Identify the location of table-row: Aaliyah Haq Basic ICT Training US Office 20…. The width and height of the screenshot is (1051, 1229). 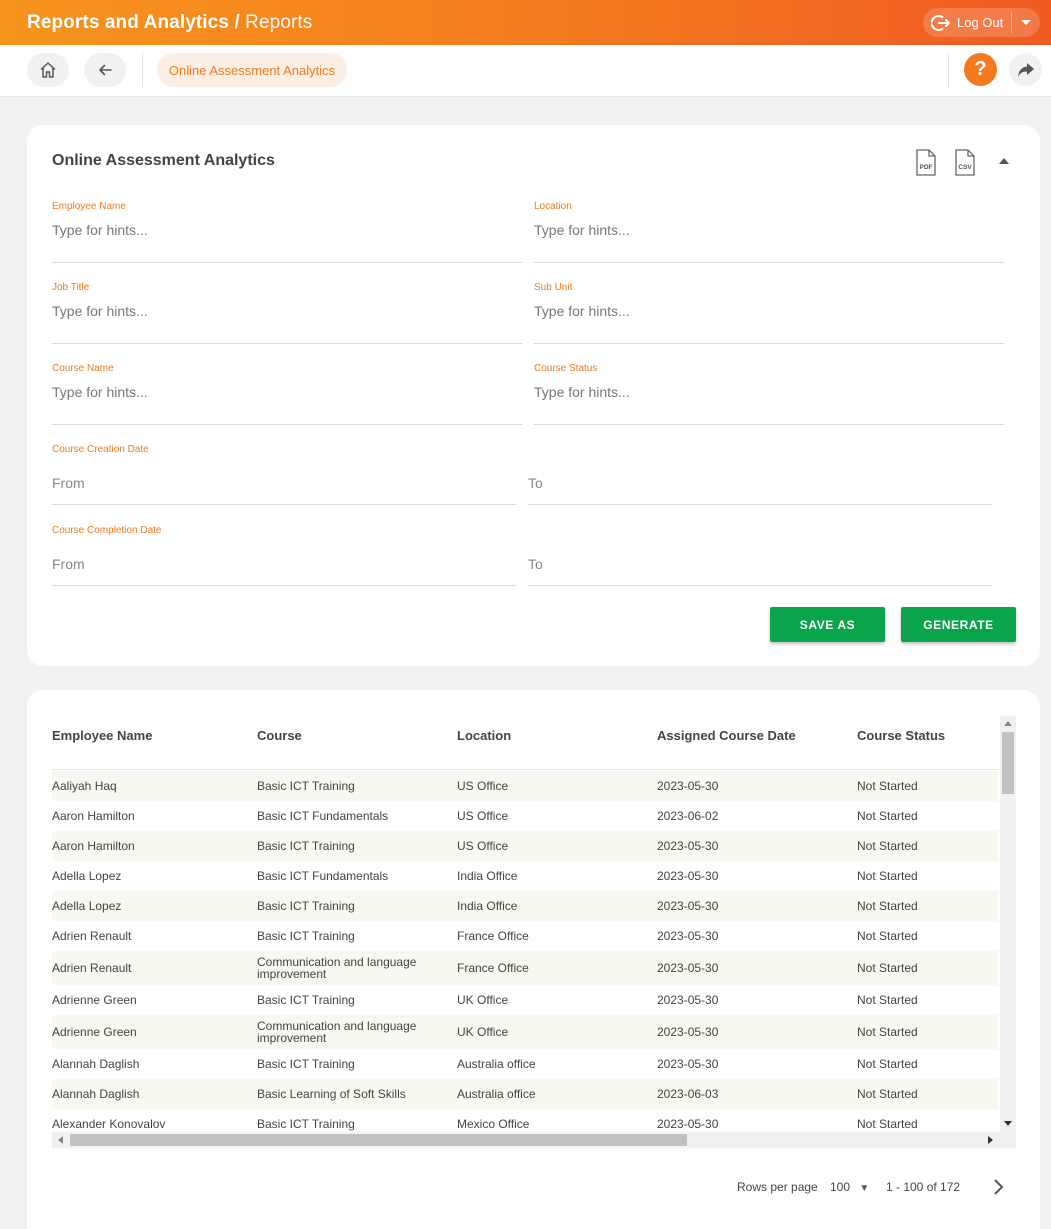
(525, 786).